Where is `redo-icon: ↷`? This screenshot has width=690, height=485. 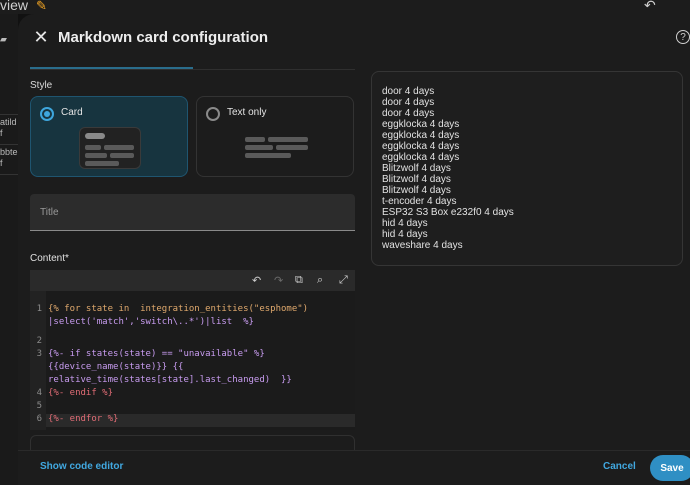
redo-icon: ↷ is located at coordinates (278, 280).